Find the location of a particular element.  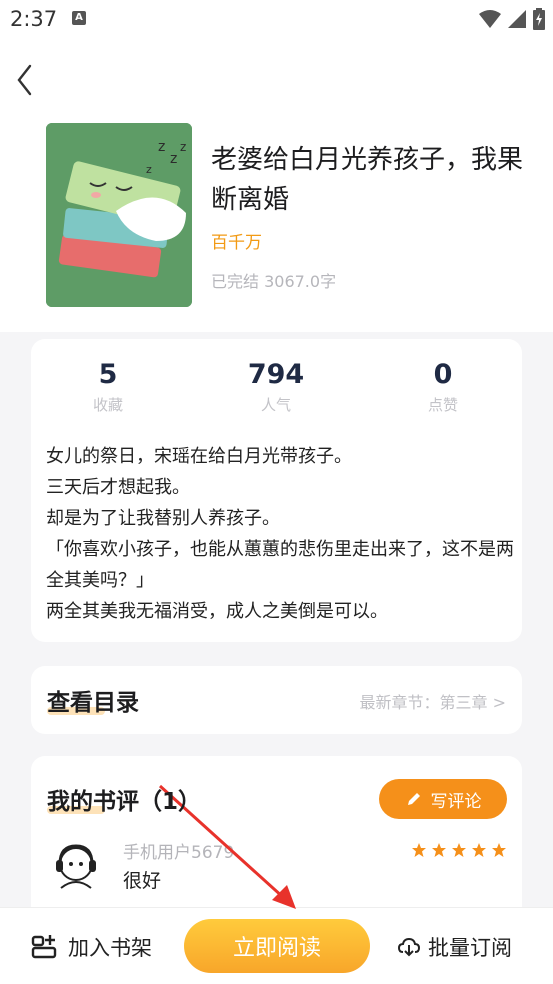

description-line: 三天后才想起我。 is located at coordinates (118, 487).